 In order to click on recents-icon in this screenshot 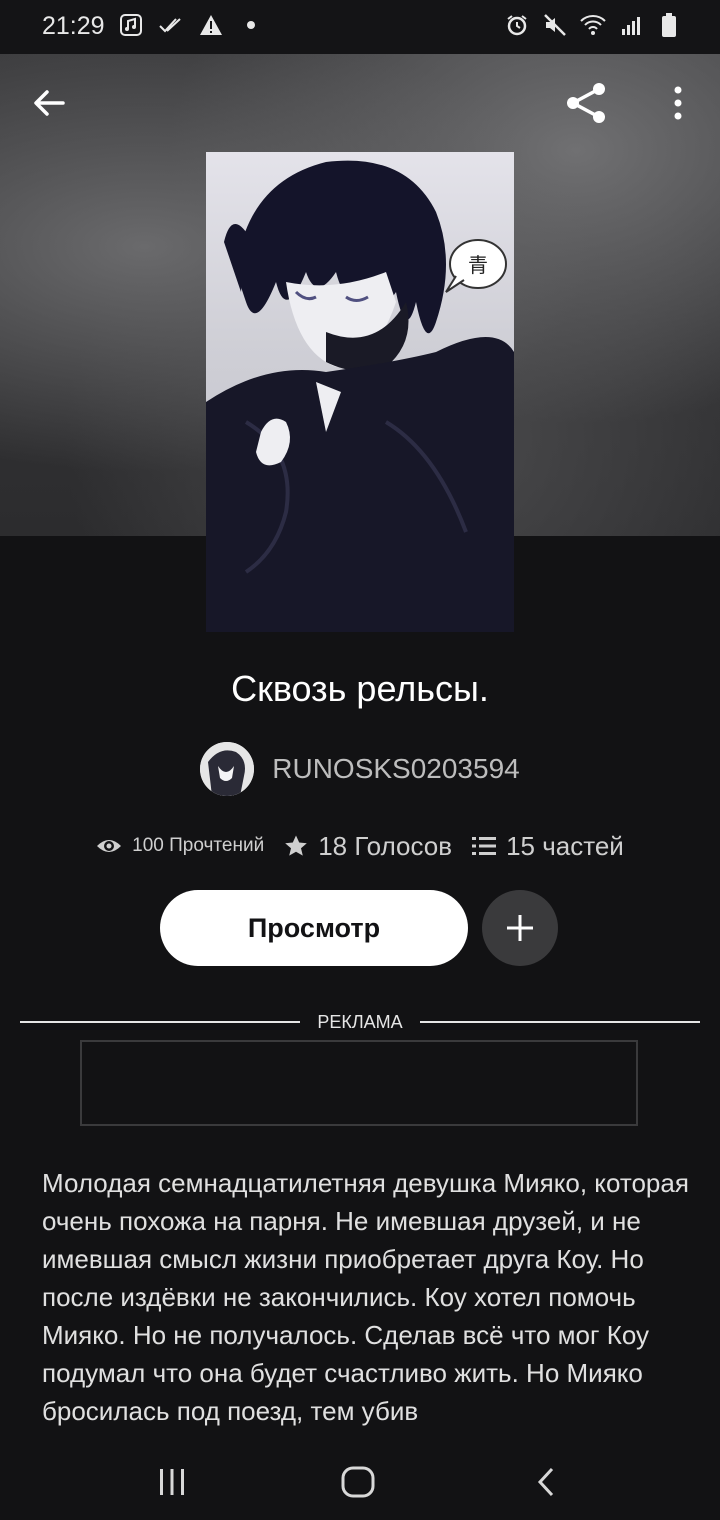, I will do `click(172, 1482)`.